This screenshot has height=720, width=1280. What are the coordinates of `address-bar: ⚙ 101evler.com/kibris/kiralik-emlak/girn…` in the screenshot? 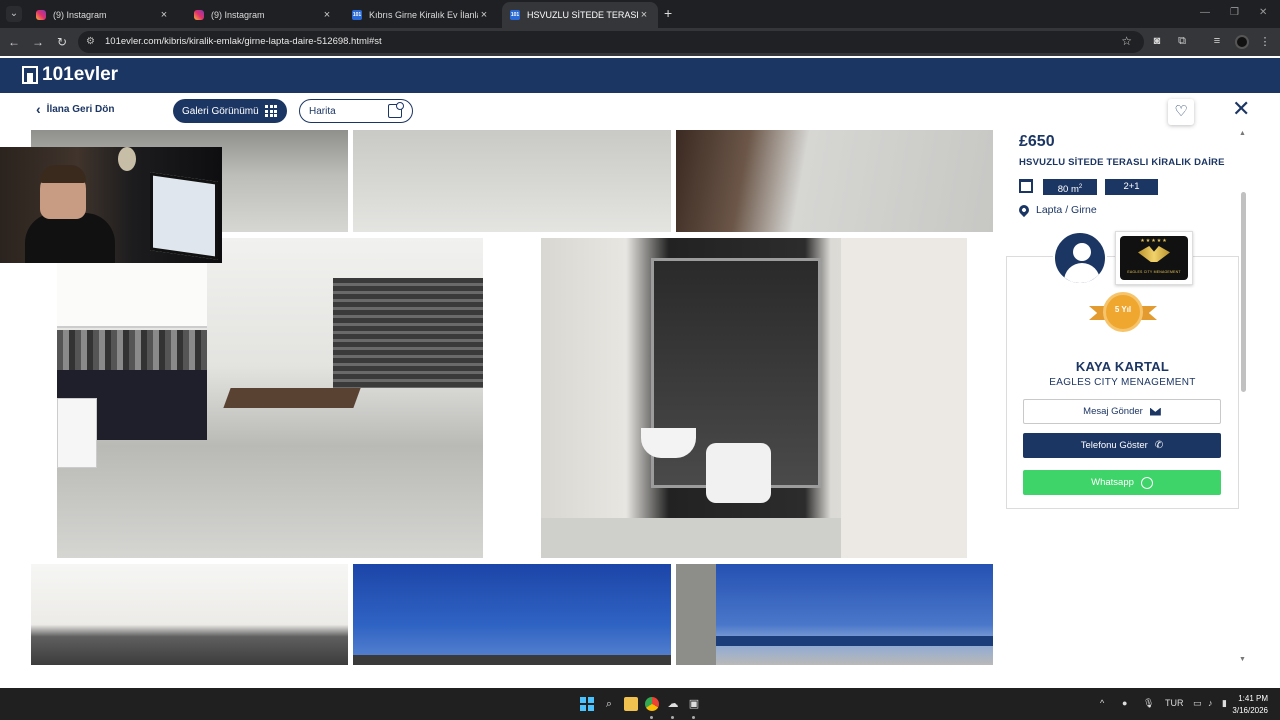 It's located at (611, 42).